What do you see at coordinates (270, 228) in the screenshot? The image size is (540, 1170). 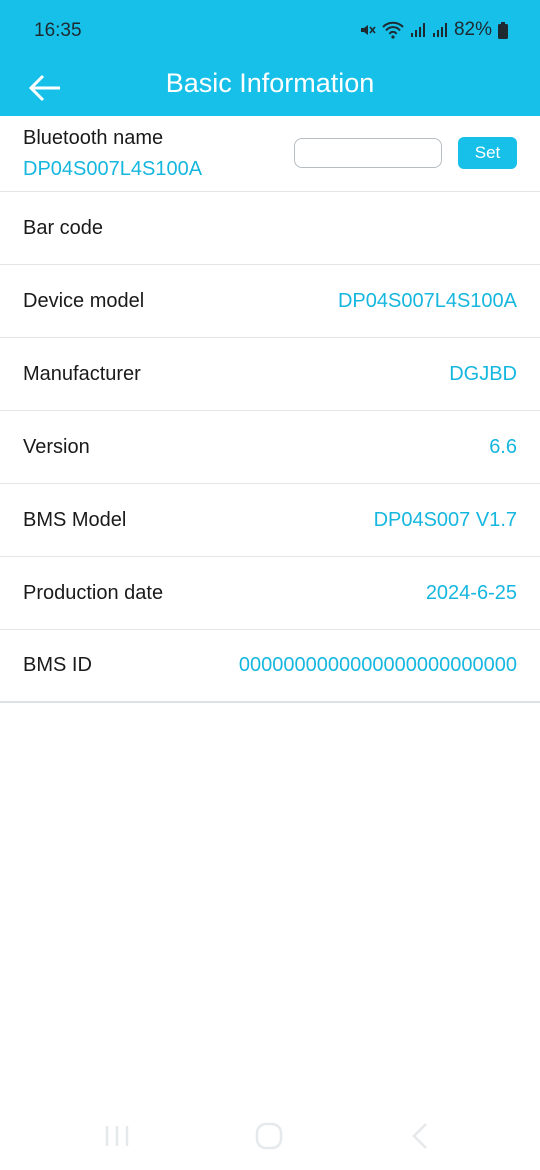 I see `bar-code-row: Bar code` at bounding box center [270, 228].